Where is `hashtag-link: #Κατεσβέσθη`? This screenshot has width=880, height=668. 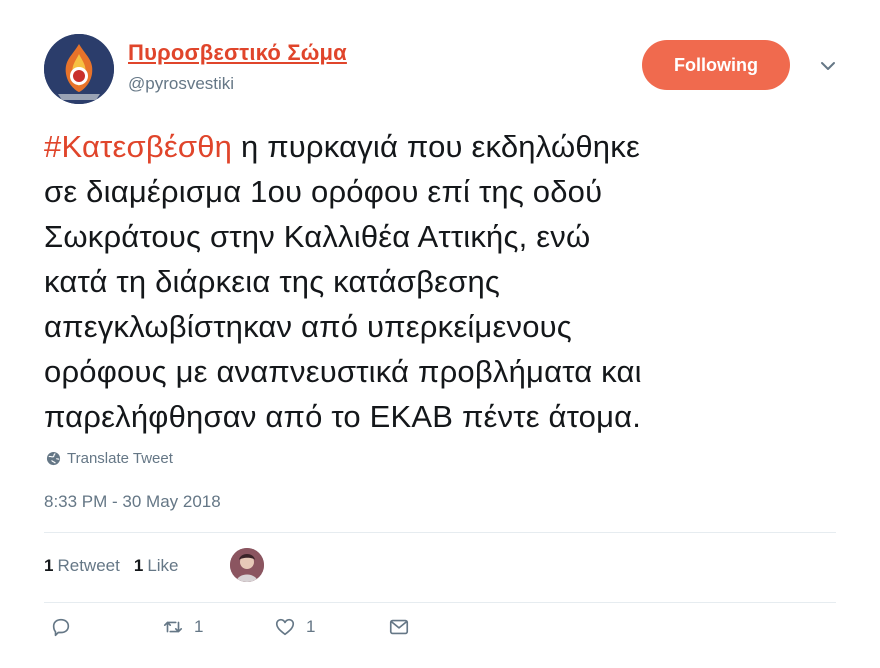 hashtag-link: #Κατεσβέσθη is located at coordinates (138, 146).